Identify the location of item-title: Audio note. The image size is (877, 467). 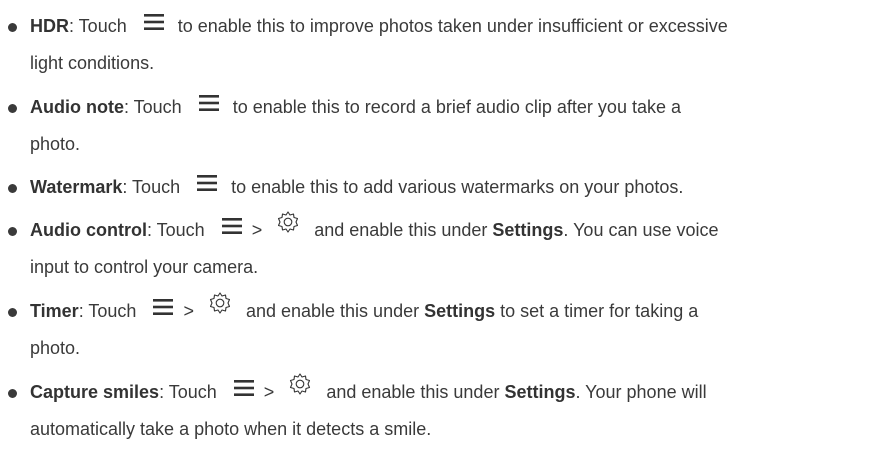
(77, 107).